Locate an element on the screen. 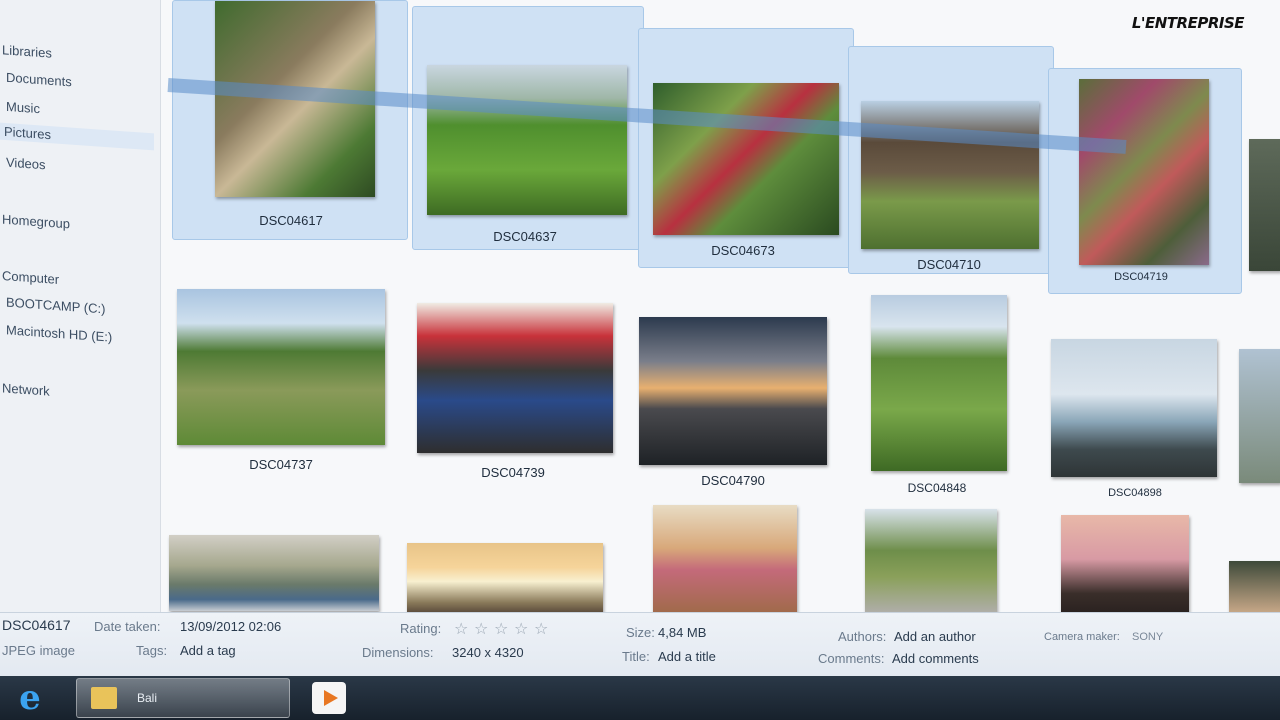 The width and height of the screenshot is (1280, 720). file-tile: DSC04719 is located at coordinates (1145, 181).